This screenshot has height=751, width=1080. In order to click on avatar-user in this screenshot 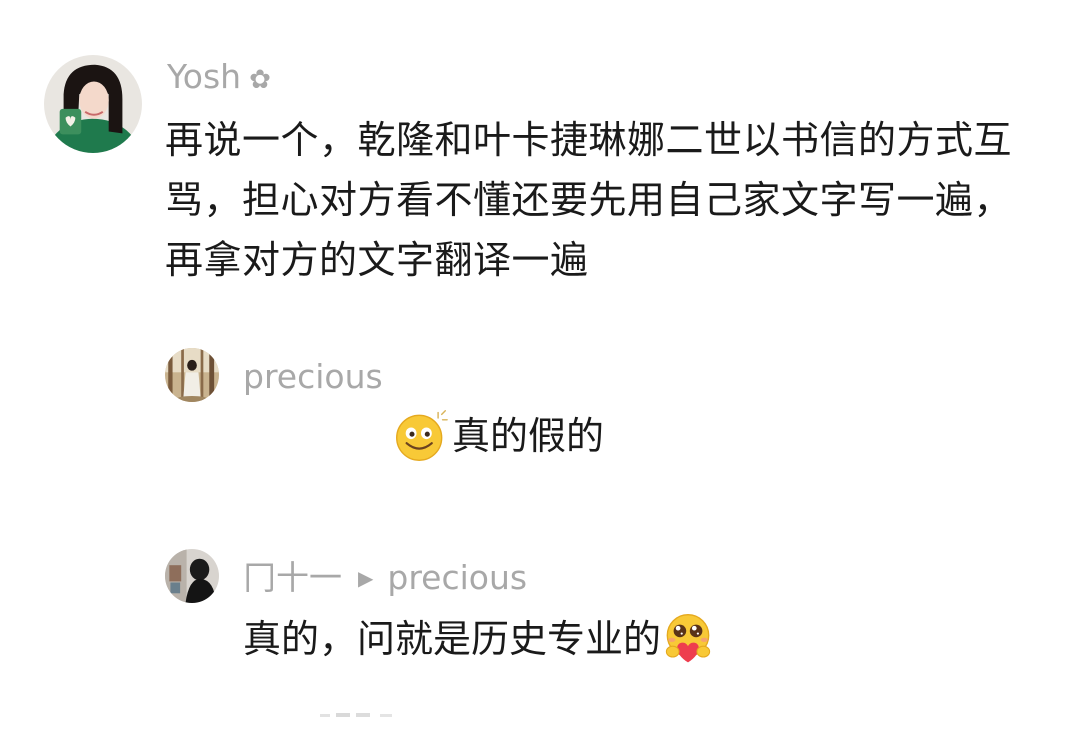, I will do `click(192, 576)`.